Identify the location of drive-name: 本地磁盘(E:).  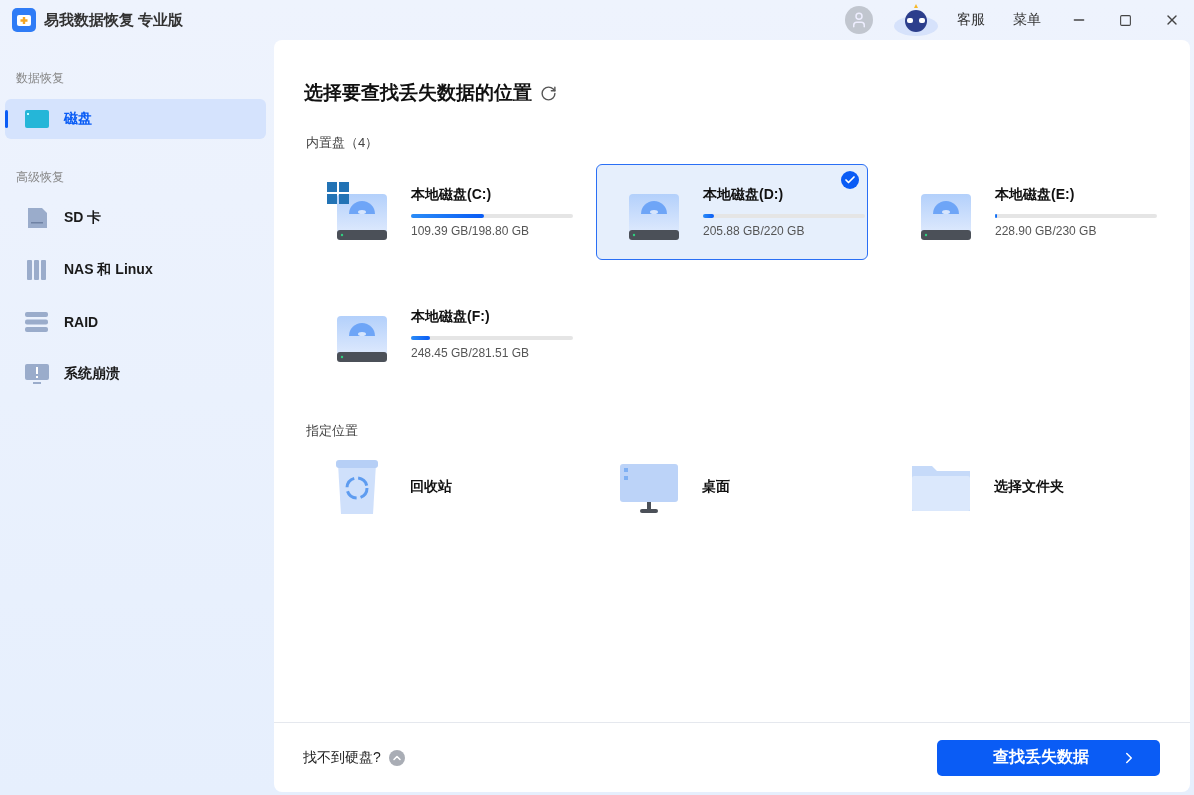
(1035, 195).